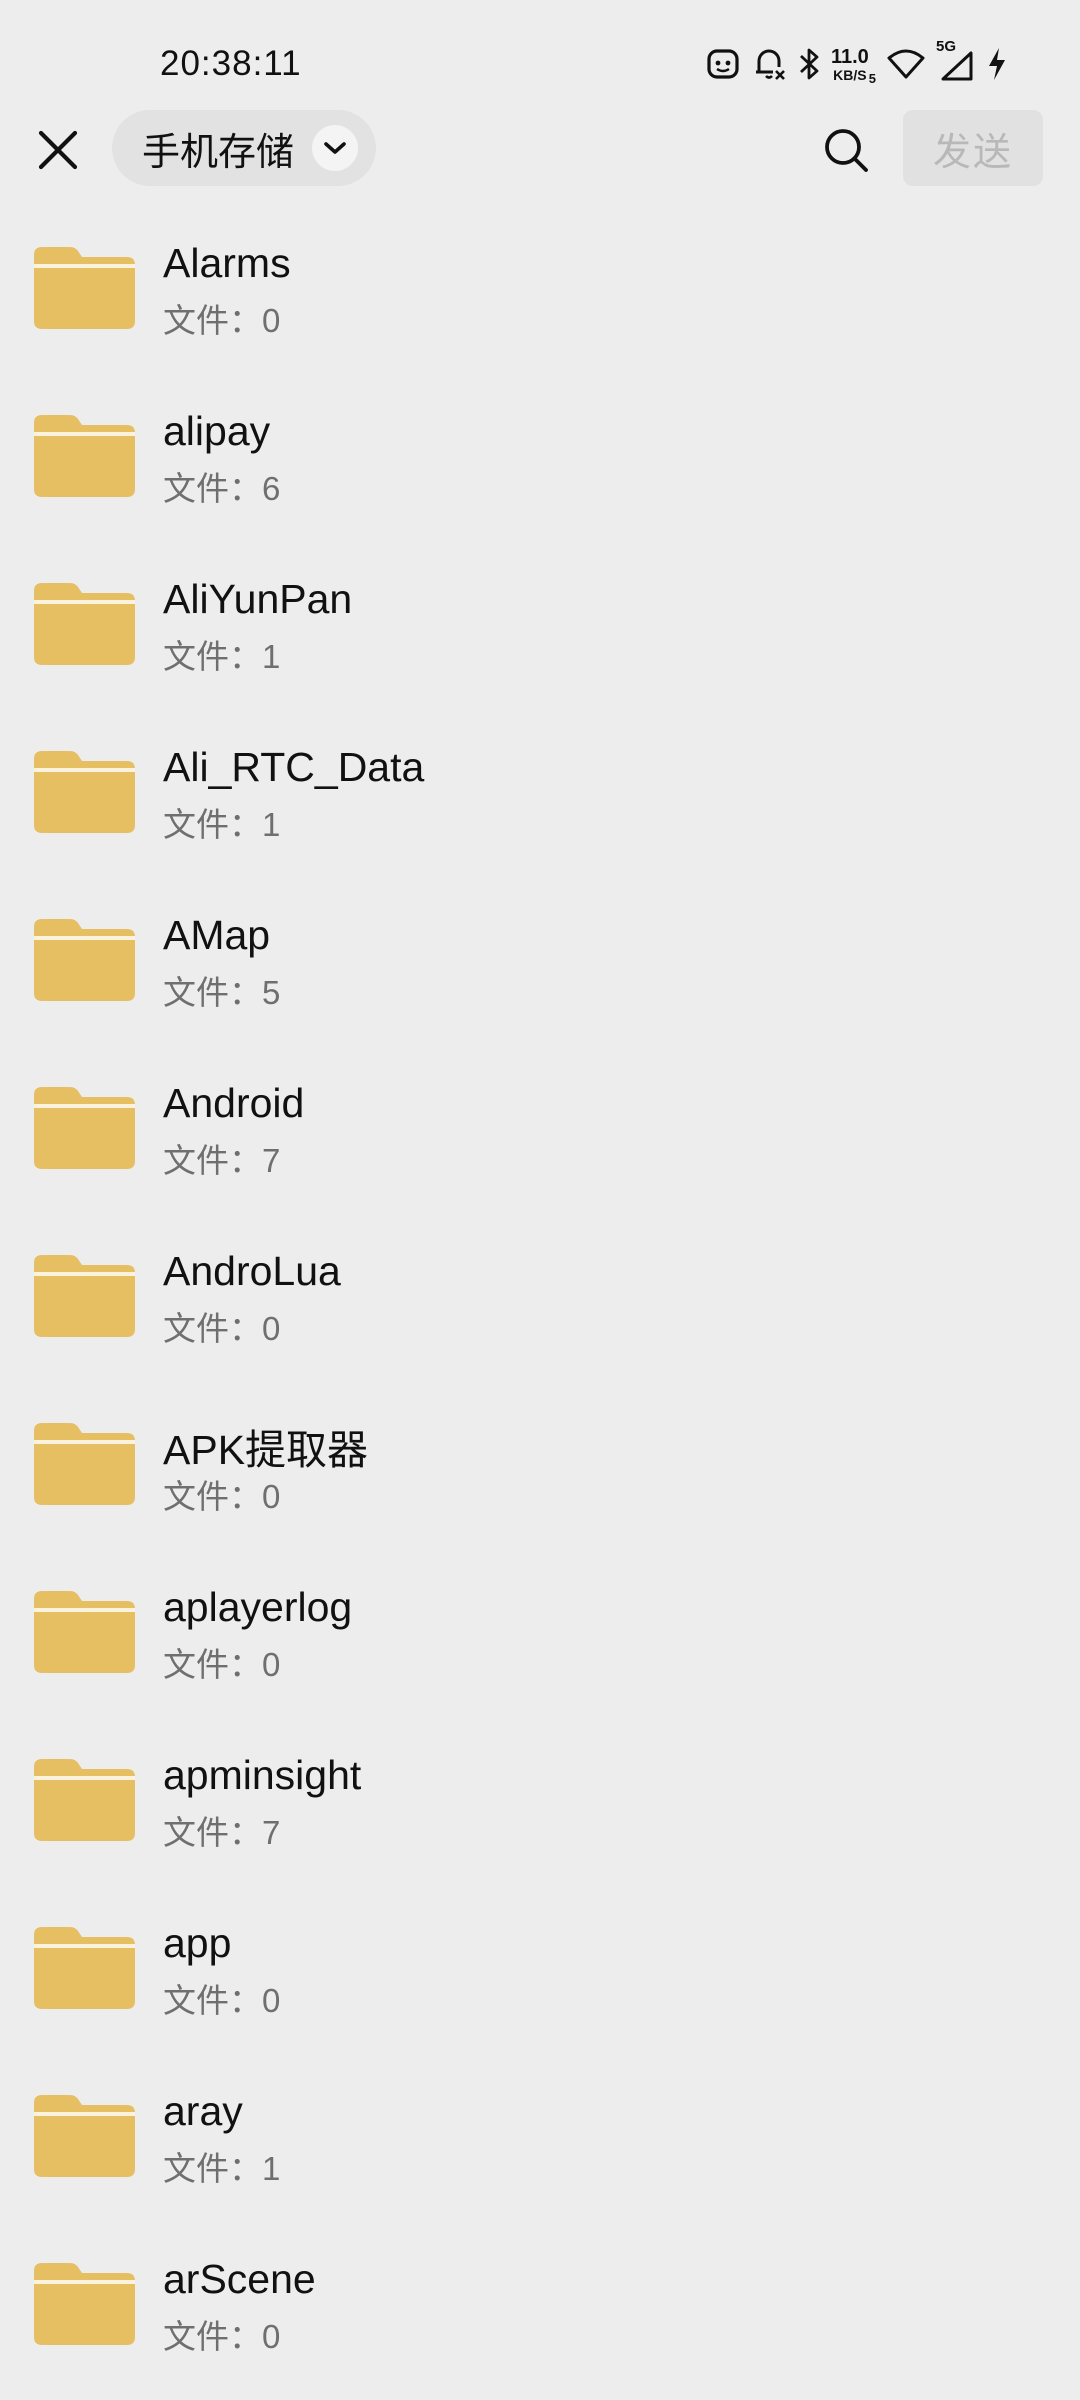 The width and height of the screenshot is (1080, 2400). What do you see at coordinates (540, 1806) in the screenshot?
I see `file-list-item: apminsight 文件：7` at bounding box center [540, 1806].